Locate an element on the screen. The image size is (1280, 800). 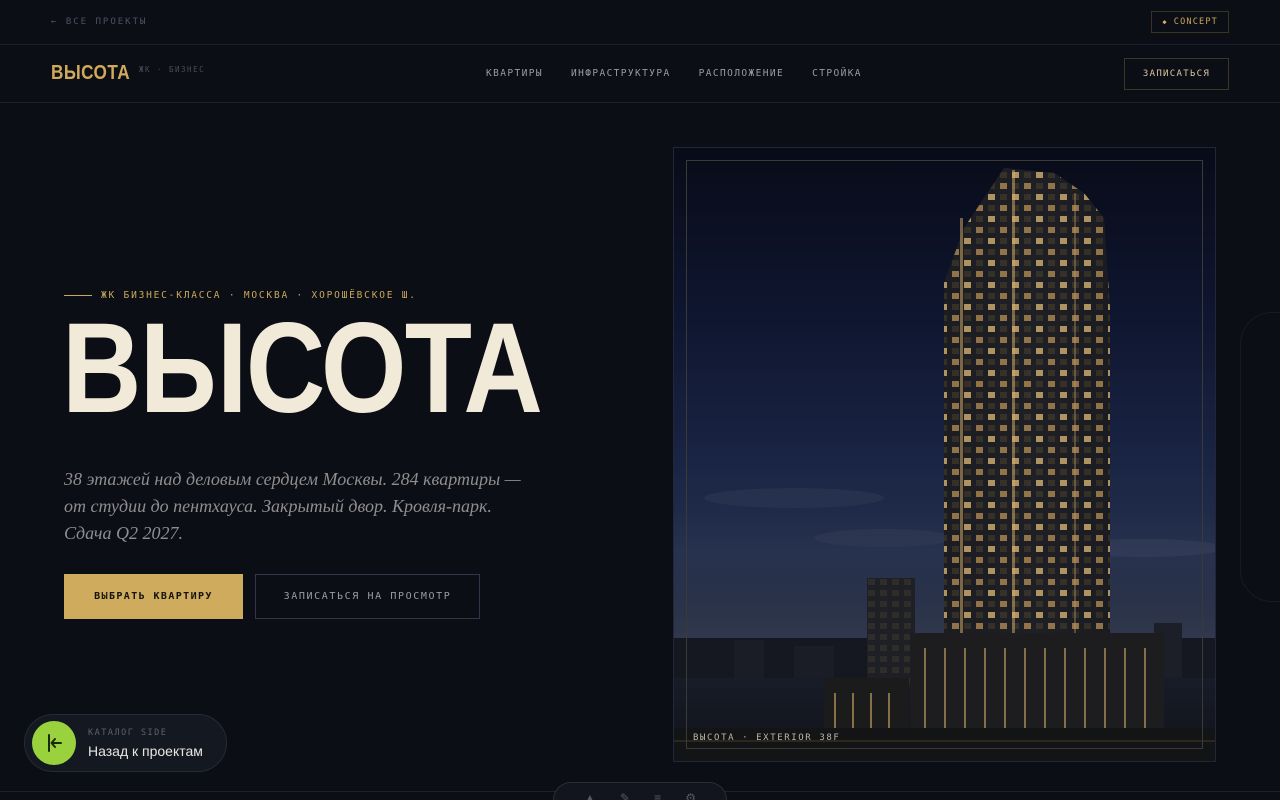
signup-button: ЗАПИСАТЬСЯ is located at coordinates (1176, 74).